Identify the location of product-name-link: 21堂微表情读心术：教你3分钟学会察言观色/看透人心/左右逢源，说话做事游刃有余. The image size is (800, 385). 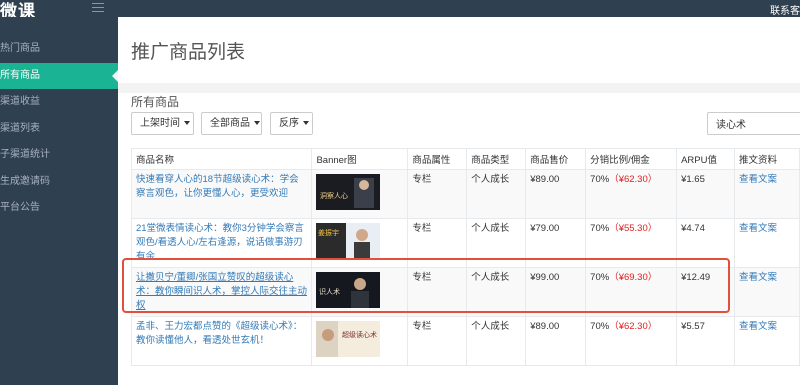
(220, 242).